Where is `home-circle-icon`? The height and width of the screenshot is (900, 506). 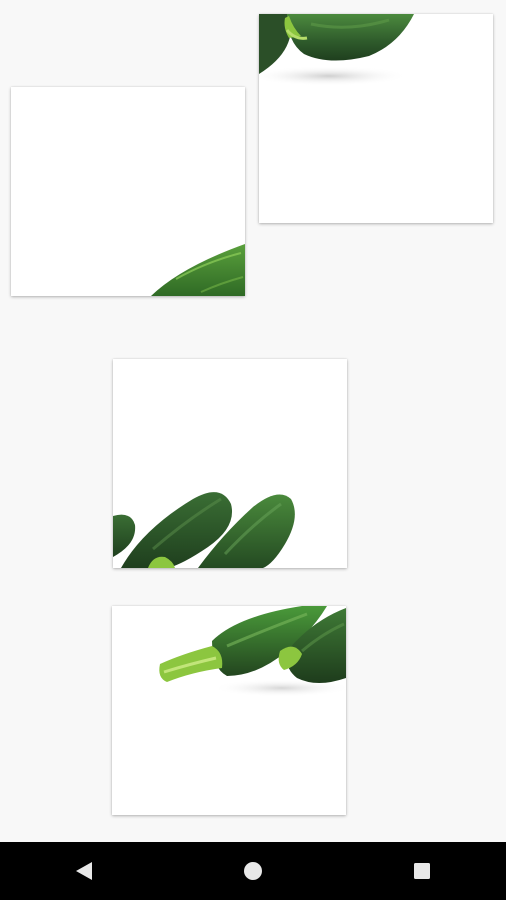 home-circle-icon is located at coordinates (253, 871).